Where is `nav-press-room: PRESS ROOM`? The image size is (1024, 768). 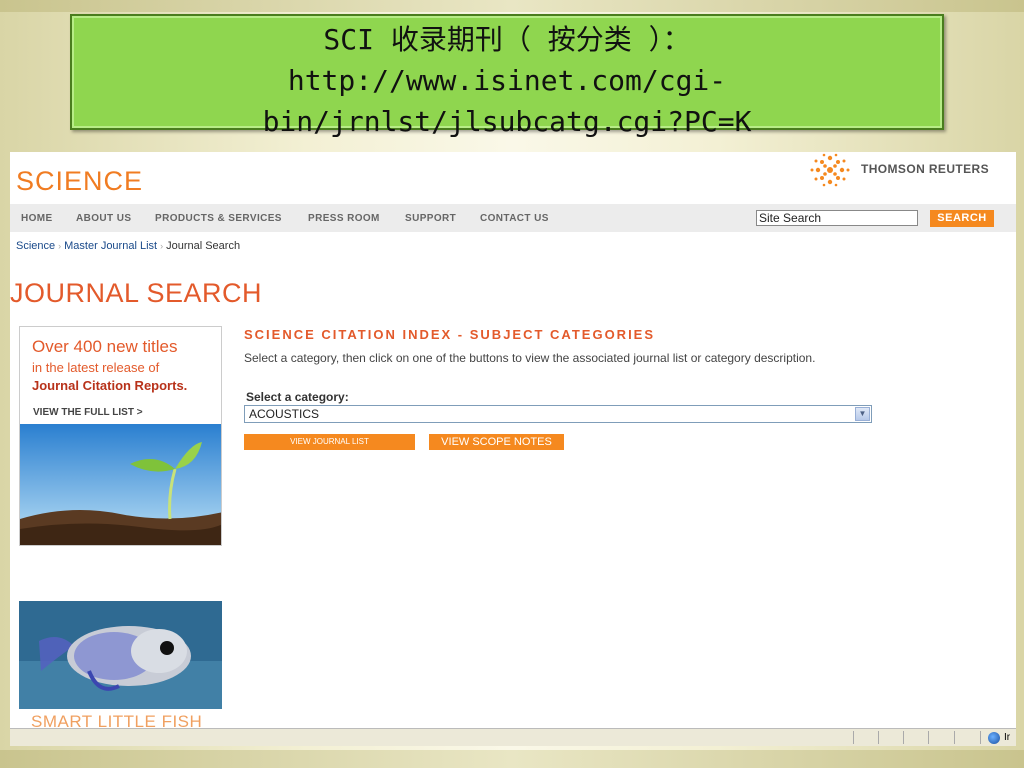
nav-press-room: PRESS ROOM is located at coordinates (344, 218).